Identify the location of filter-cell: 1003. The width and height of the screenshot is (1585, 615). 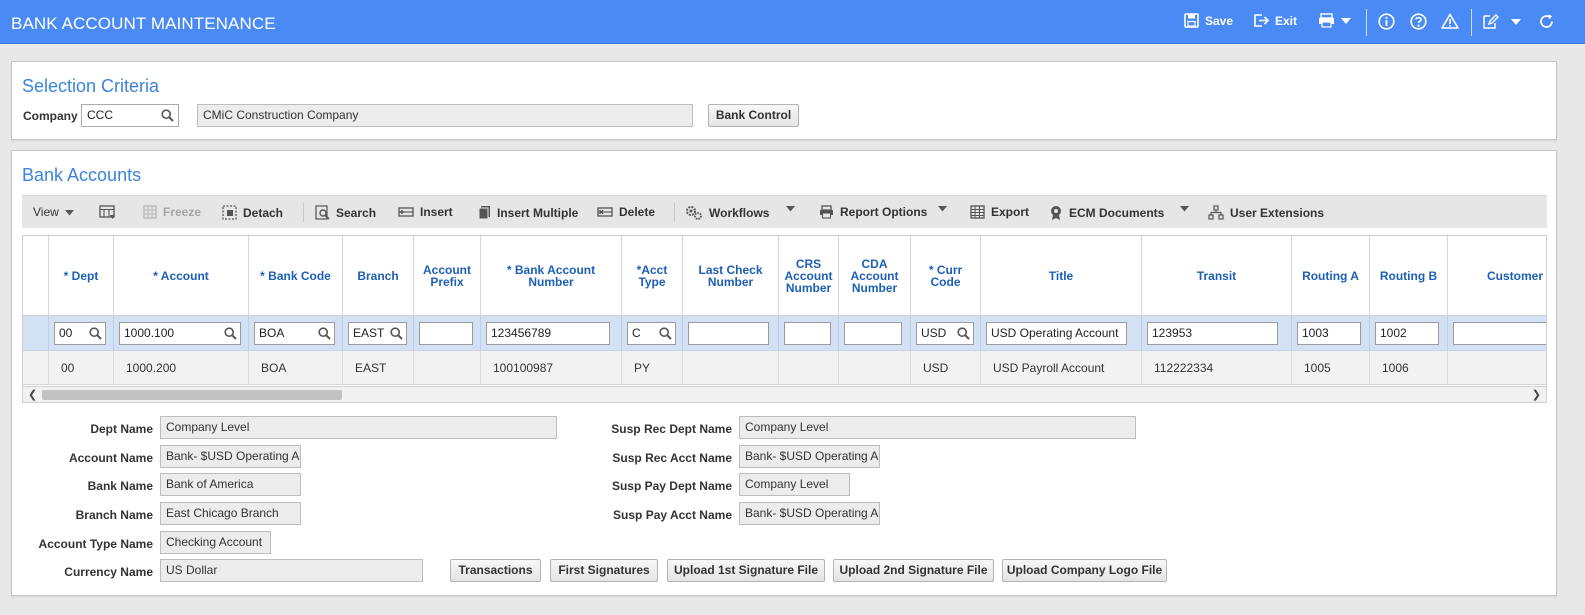
(1331, 333).